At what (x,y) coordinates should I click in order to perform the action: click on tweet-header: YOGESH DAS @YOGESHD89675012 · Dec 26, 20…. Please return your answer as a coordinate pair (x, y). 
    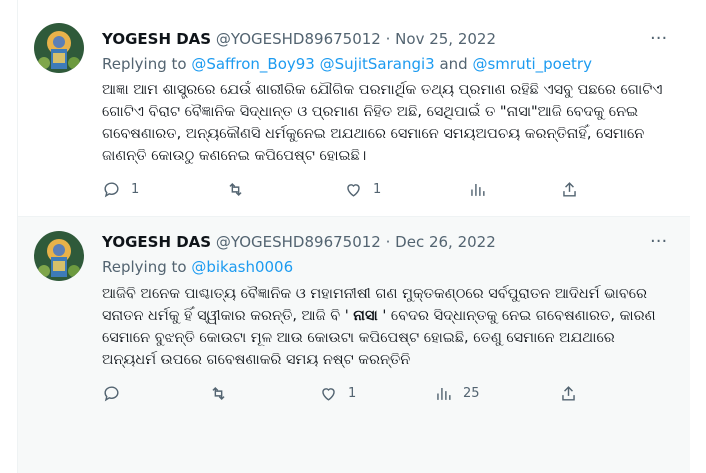
    Looking at the image, I should click on (299, 242).